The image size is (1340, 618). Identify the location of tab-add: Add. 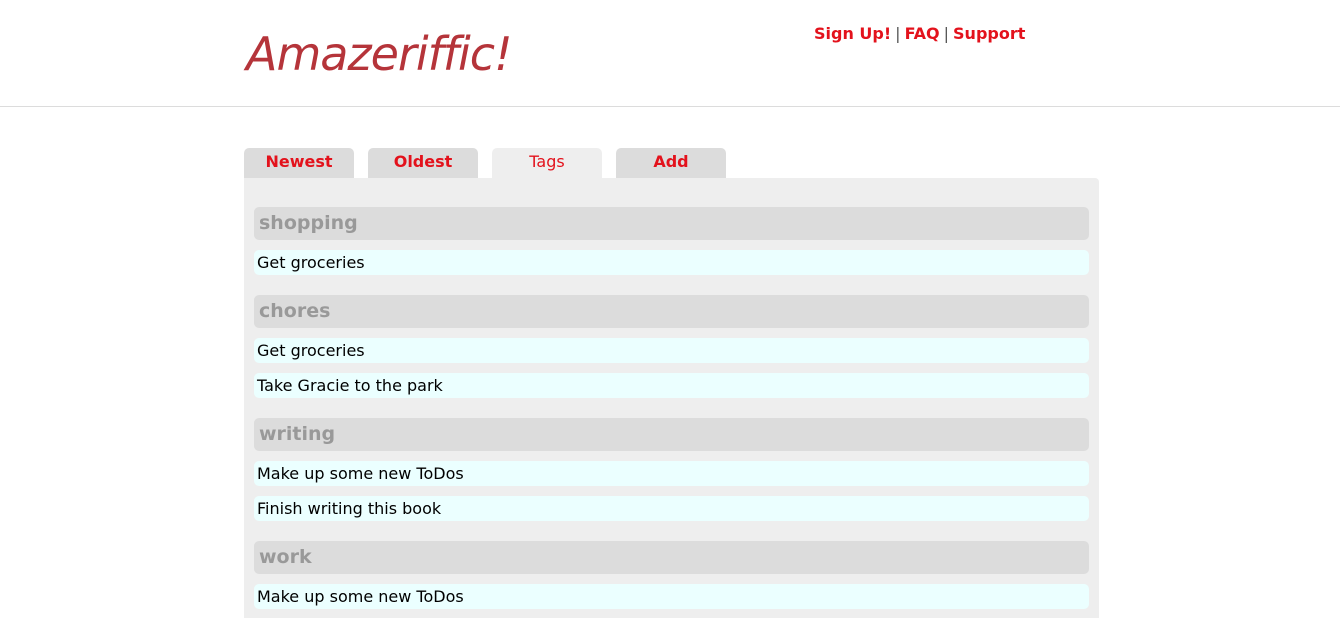
(671, 163).